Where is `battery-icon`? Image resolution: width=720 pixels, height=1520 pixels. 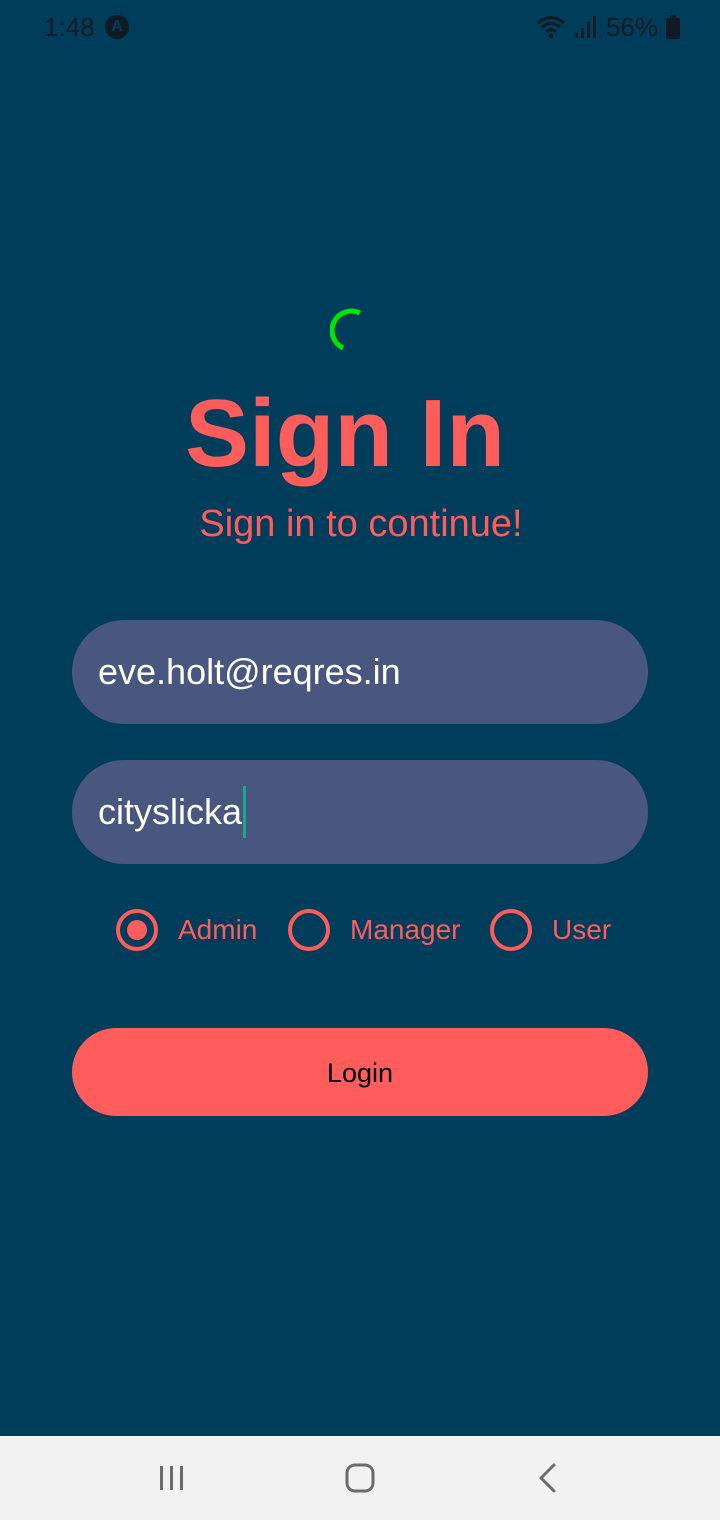 battery-icon is located at coordinates (673, 27).